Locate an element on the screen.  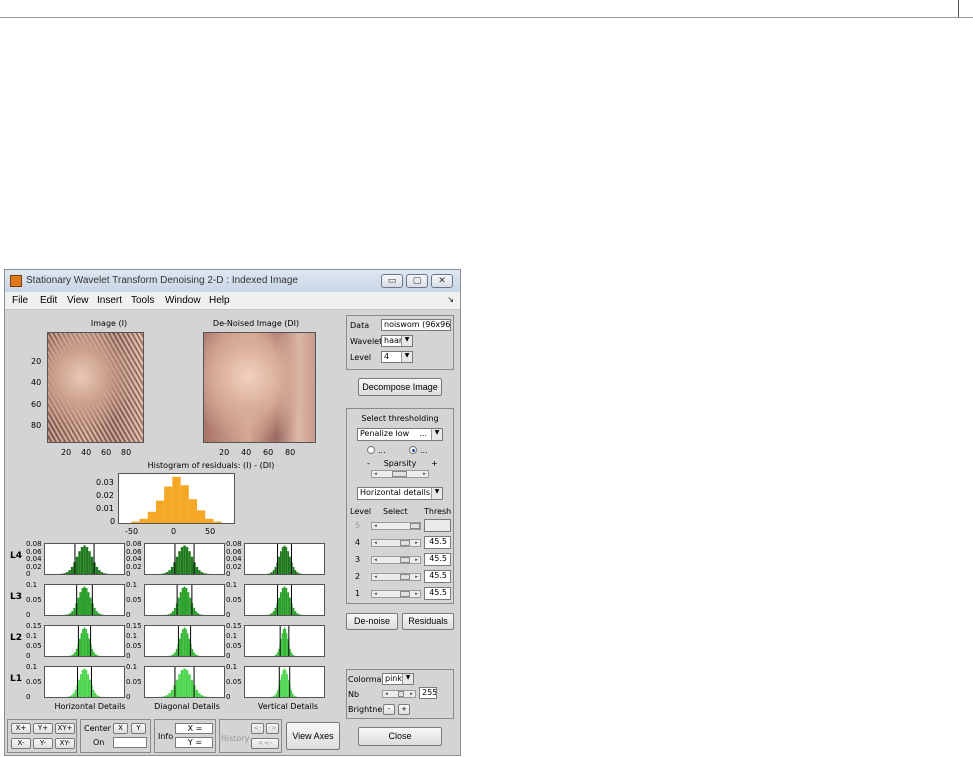
zoom-x-in-button: X+ is located at coordinates (21, 728).